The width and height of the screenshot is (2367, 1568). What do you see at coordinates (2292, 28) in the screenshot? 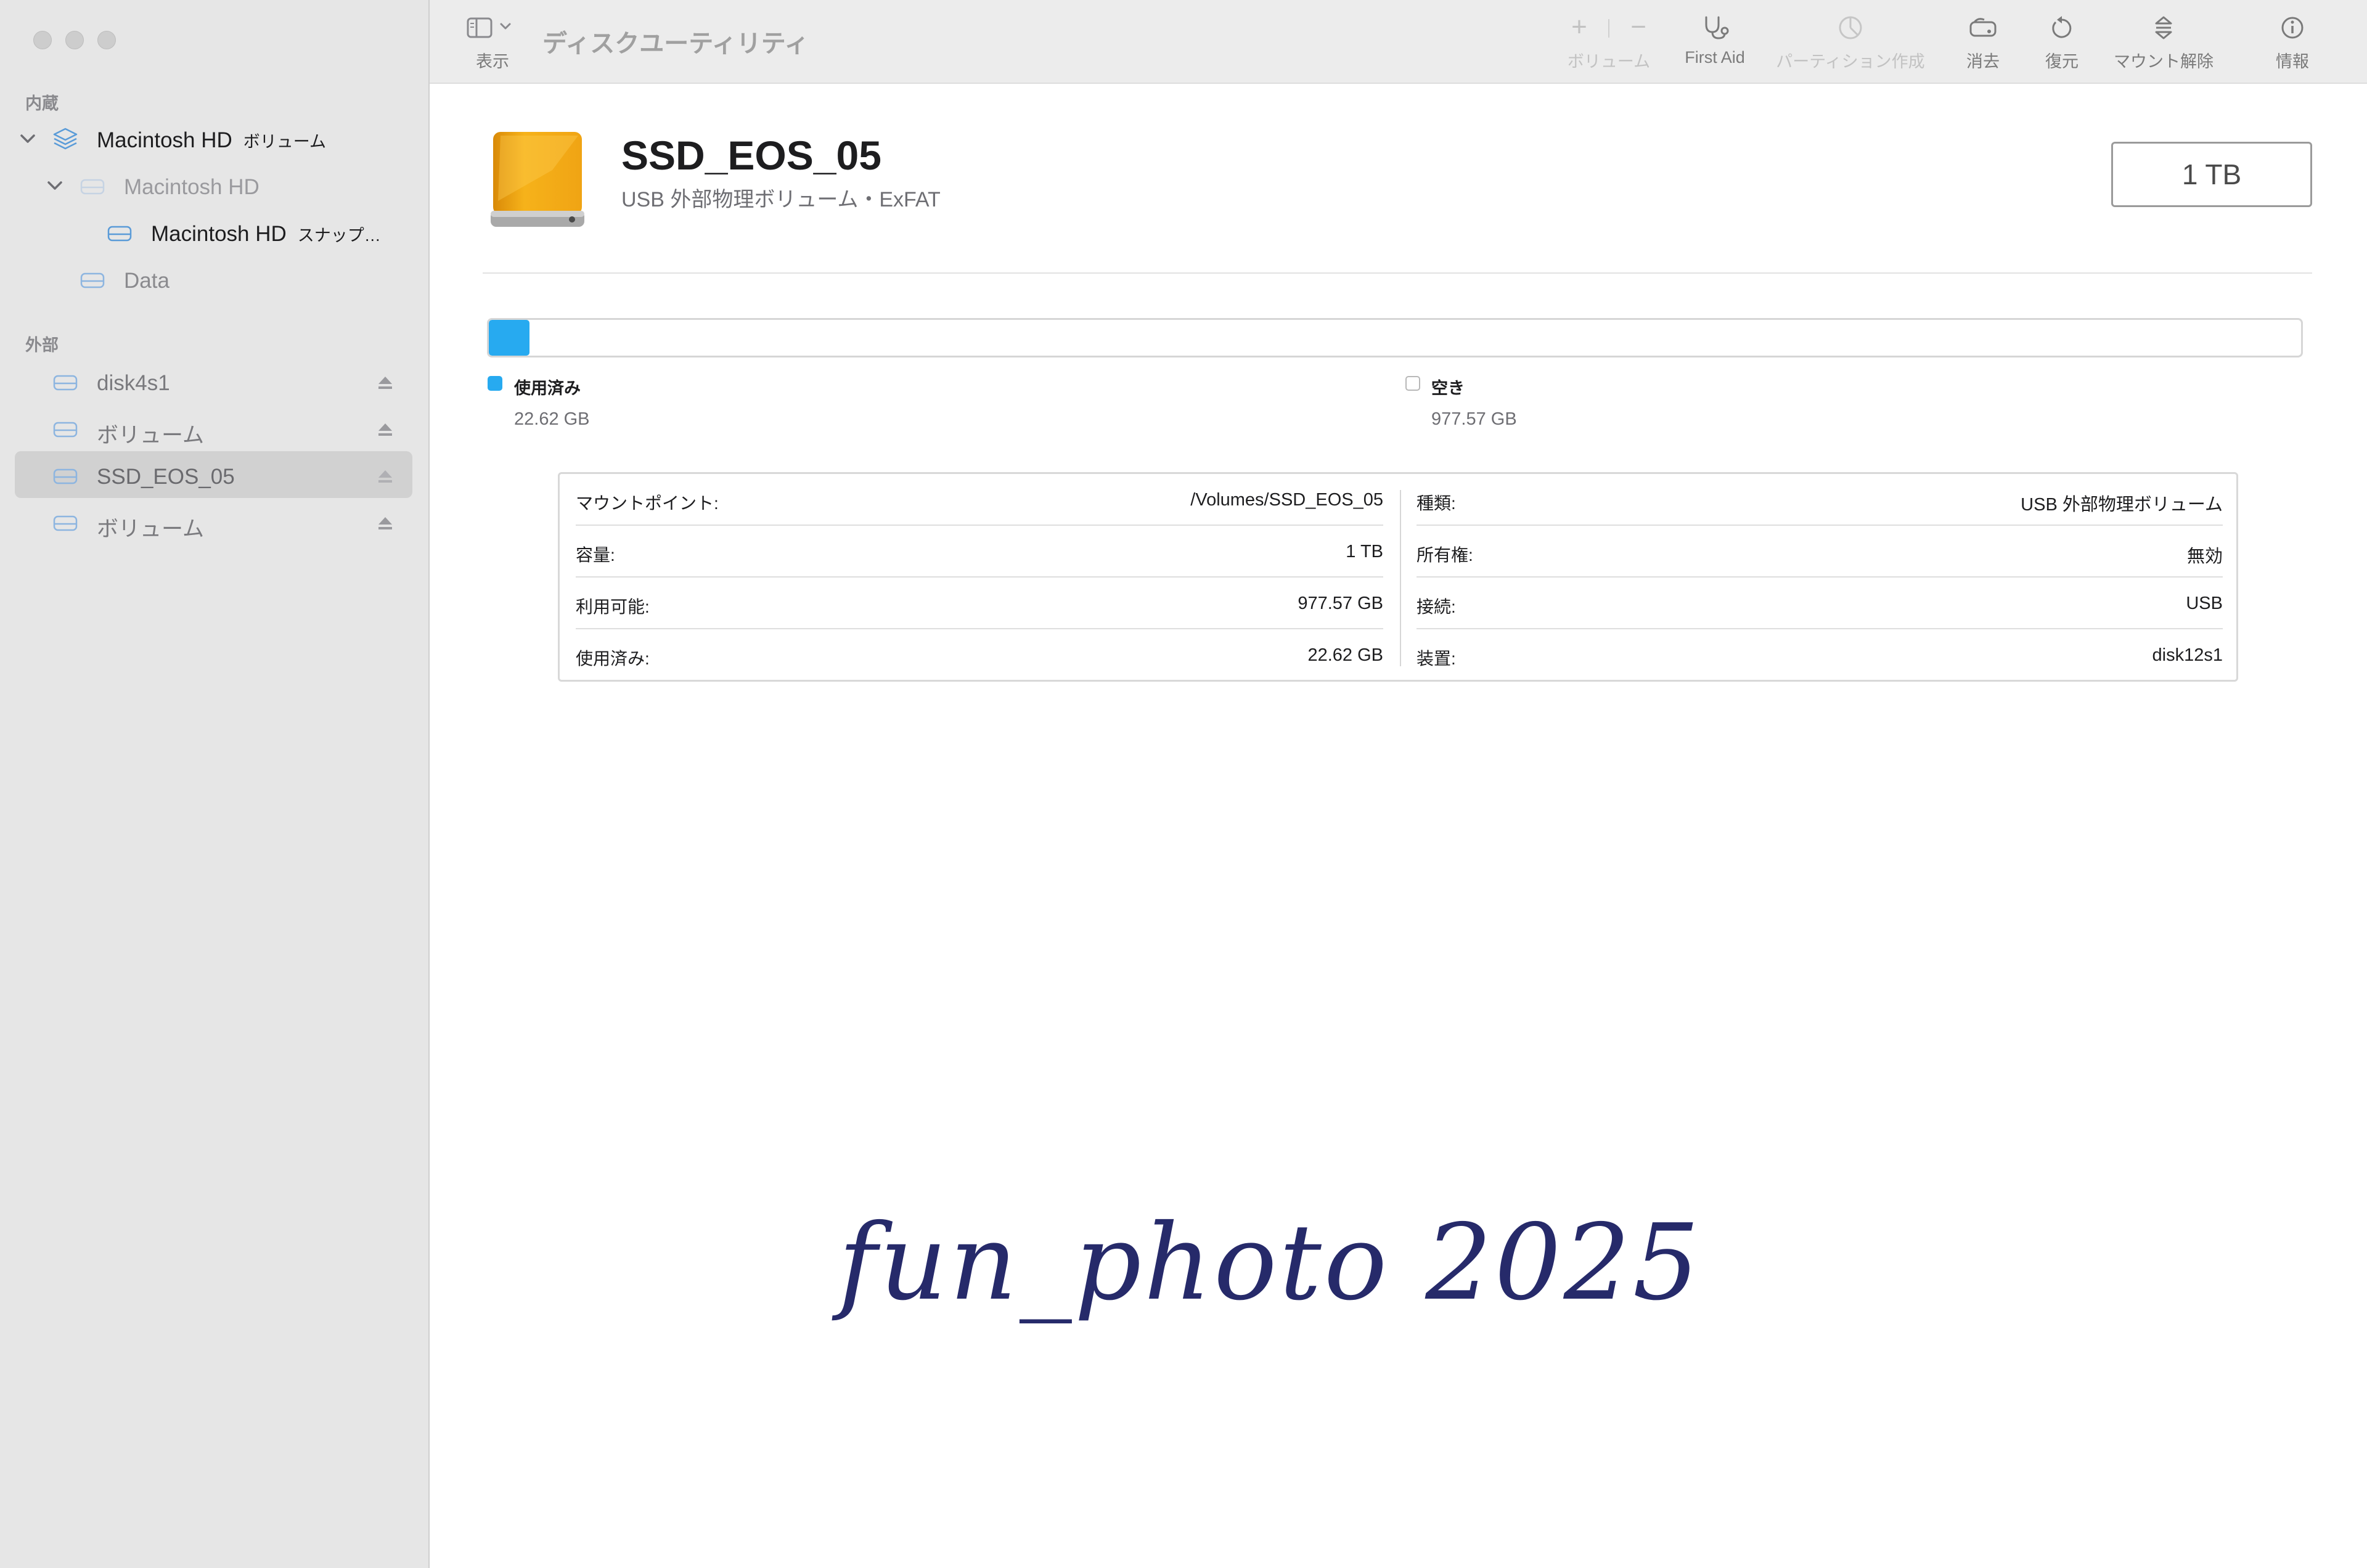
I see `info-icon` at bounding box center [2292, 28].